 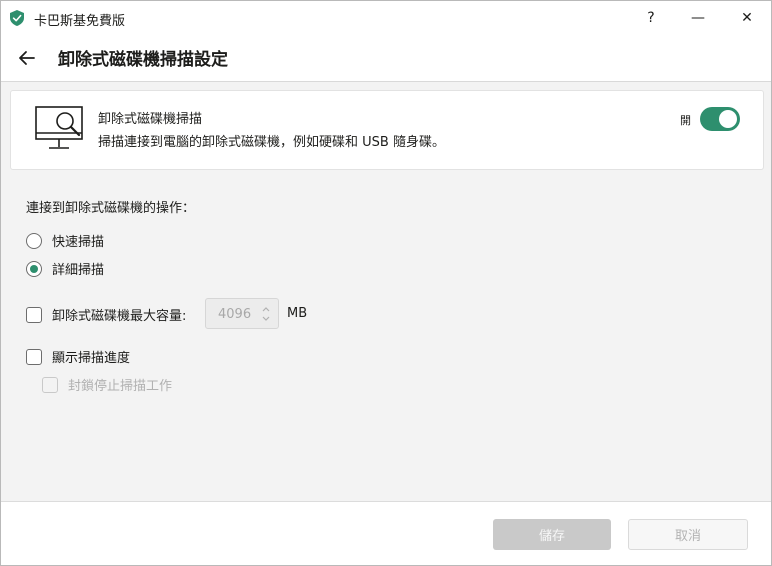 I want to click on minimize-button: —, so click(x=698, y=18).